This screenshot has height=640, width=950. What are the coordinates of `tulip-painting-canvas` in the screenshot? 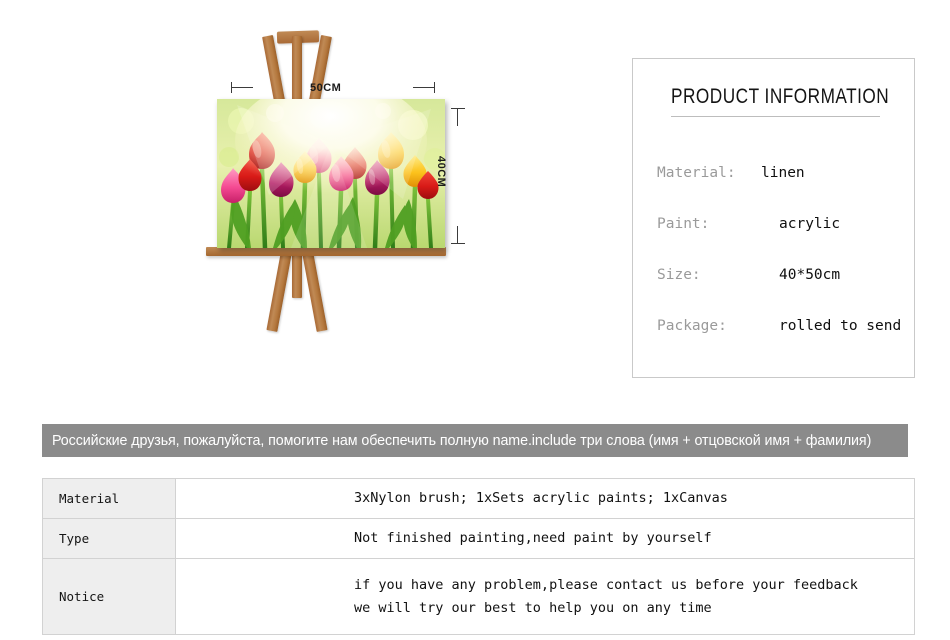 It's located at (331, 173).